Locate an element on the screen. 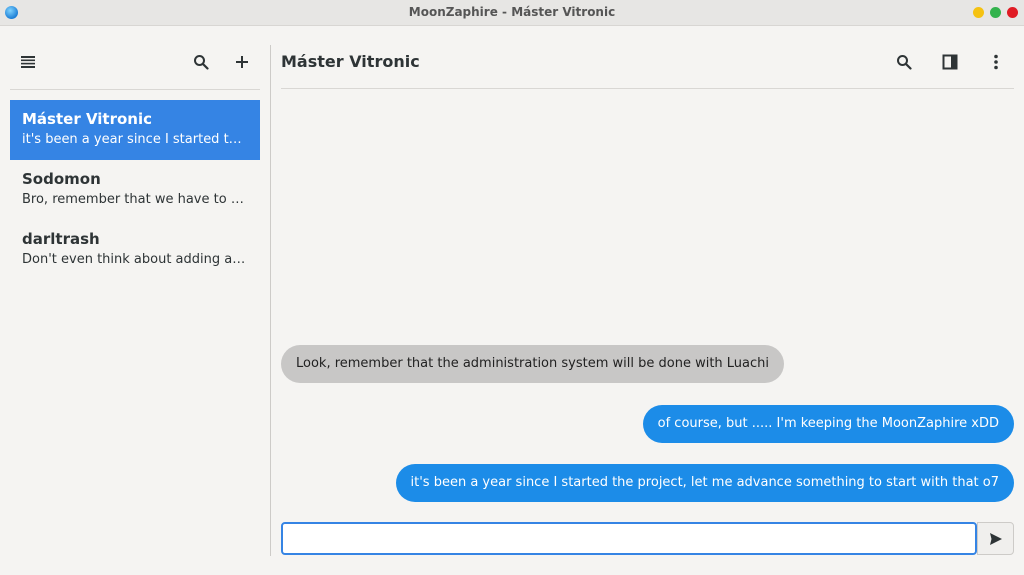 This screenshot has height=575, width=1024. hamburger-menu-icon is located at coordinates (28, 62).